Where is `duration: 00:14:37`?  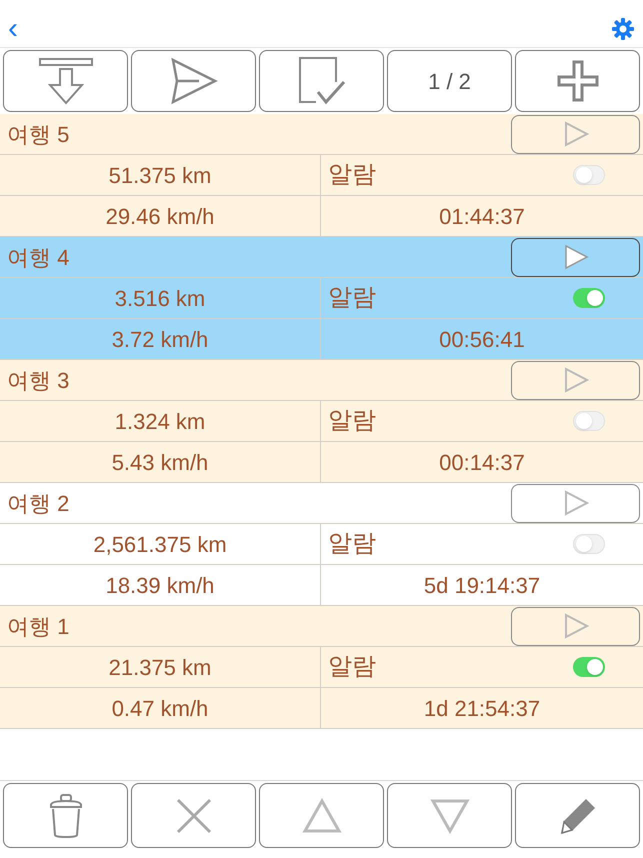
duration: 00:14:37 is located at coordinates (482, 462).